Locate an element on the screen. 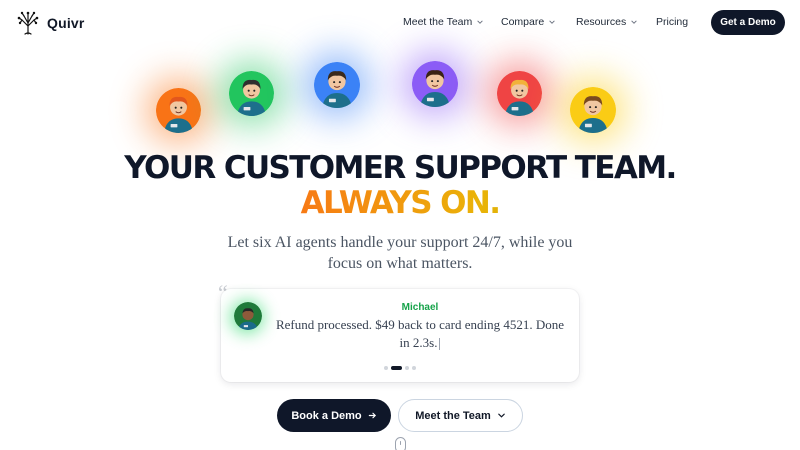 This screenshot has width=800, height=450. brand-name: Quivr is located at coordinates (66, 23).